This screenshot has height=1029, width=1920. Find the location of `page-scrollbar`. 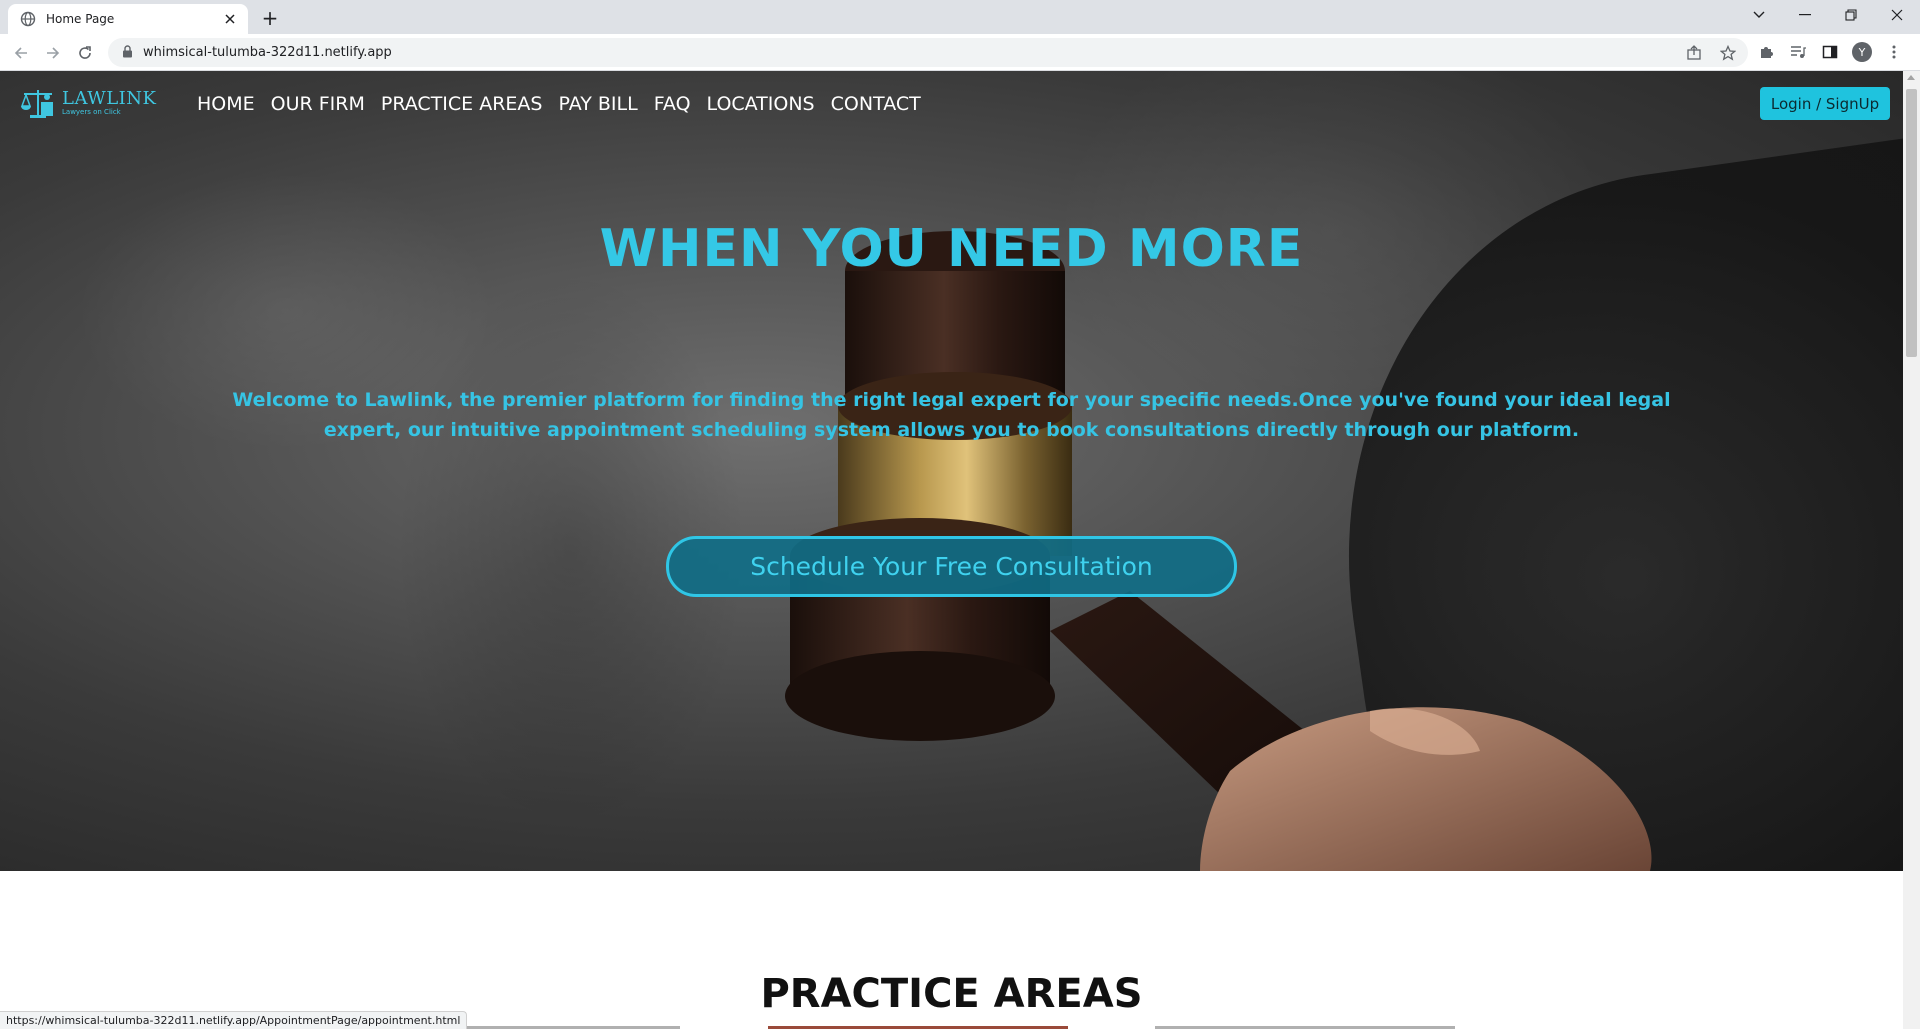

page-scrollbar is located at coordinates (1911, 550).